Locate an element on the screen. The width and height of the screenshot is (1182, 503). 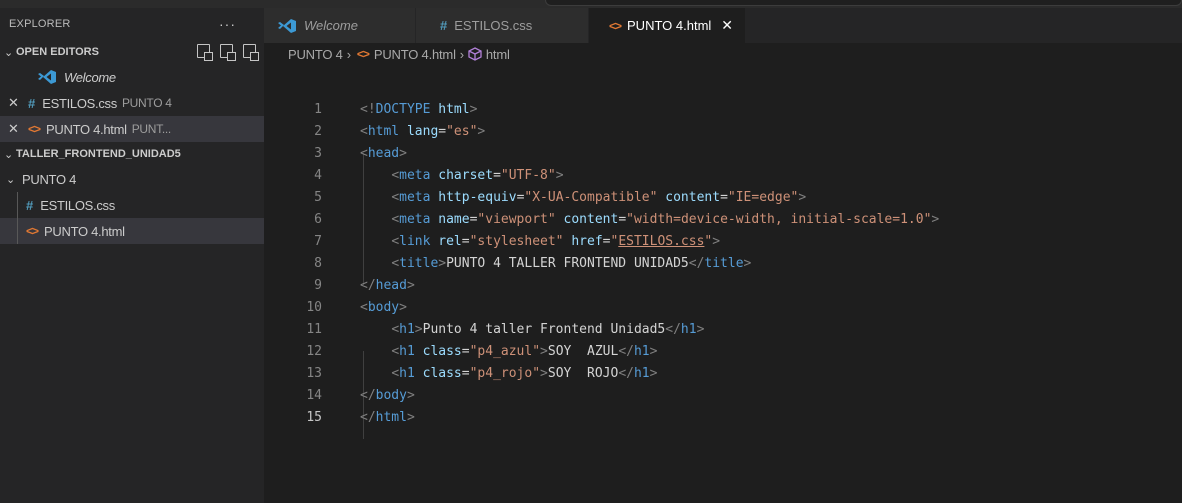
open-editors-label: OPEN EDITORS is located at coordinates (57, 52).